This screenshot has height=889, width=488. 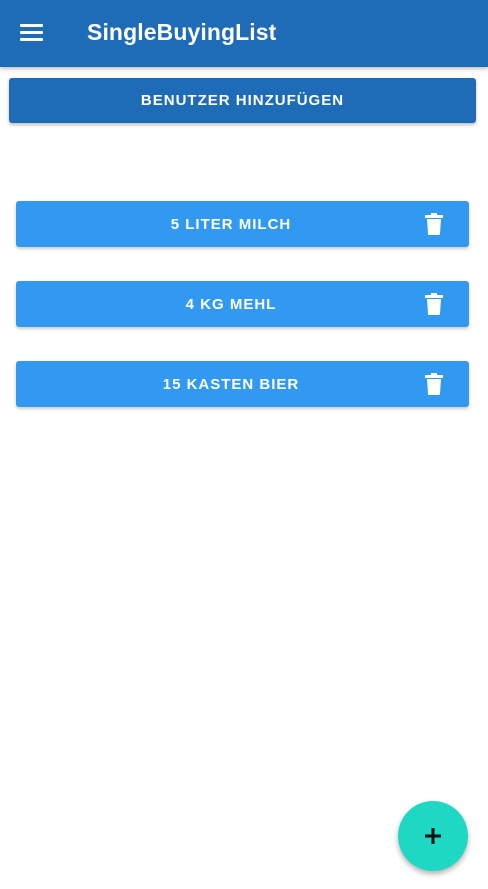 What do you see at coordinates (242, 100) in the screenshot?
I see `add-user-button: BENUTZER HINZUFÜGEN` at bounding box center [242, 100].